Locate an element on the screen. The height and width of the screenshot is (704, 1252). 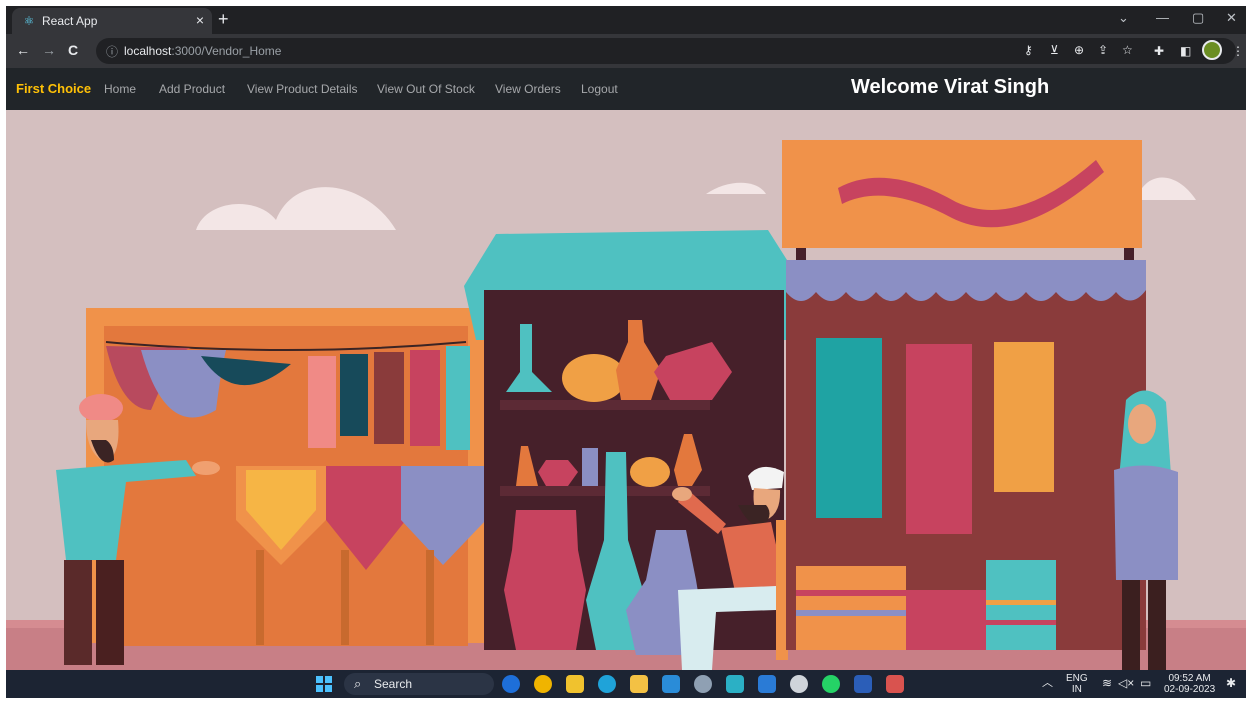
cloud-middle is located at coordinates (736, 188).